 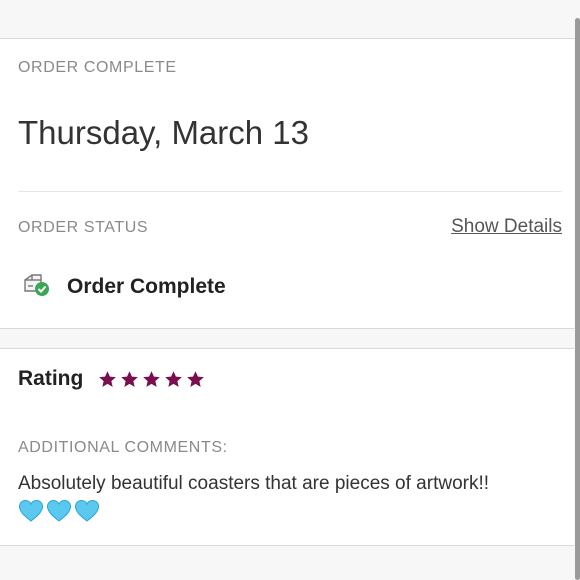 I want to click on order-date: Thursday, March 13, so click(x=164, y=132).